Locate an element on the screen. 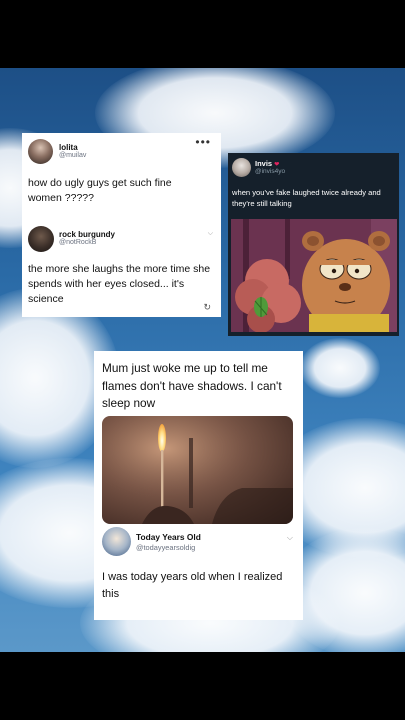 Image resolution: width=405 pixels, height=720 pixels. author-handle: @invis4yo is located at coordinates (270, 171).